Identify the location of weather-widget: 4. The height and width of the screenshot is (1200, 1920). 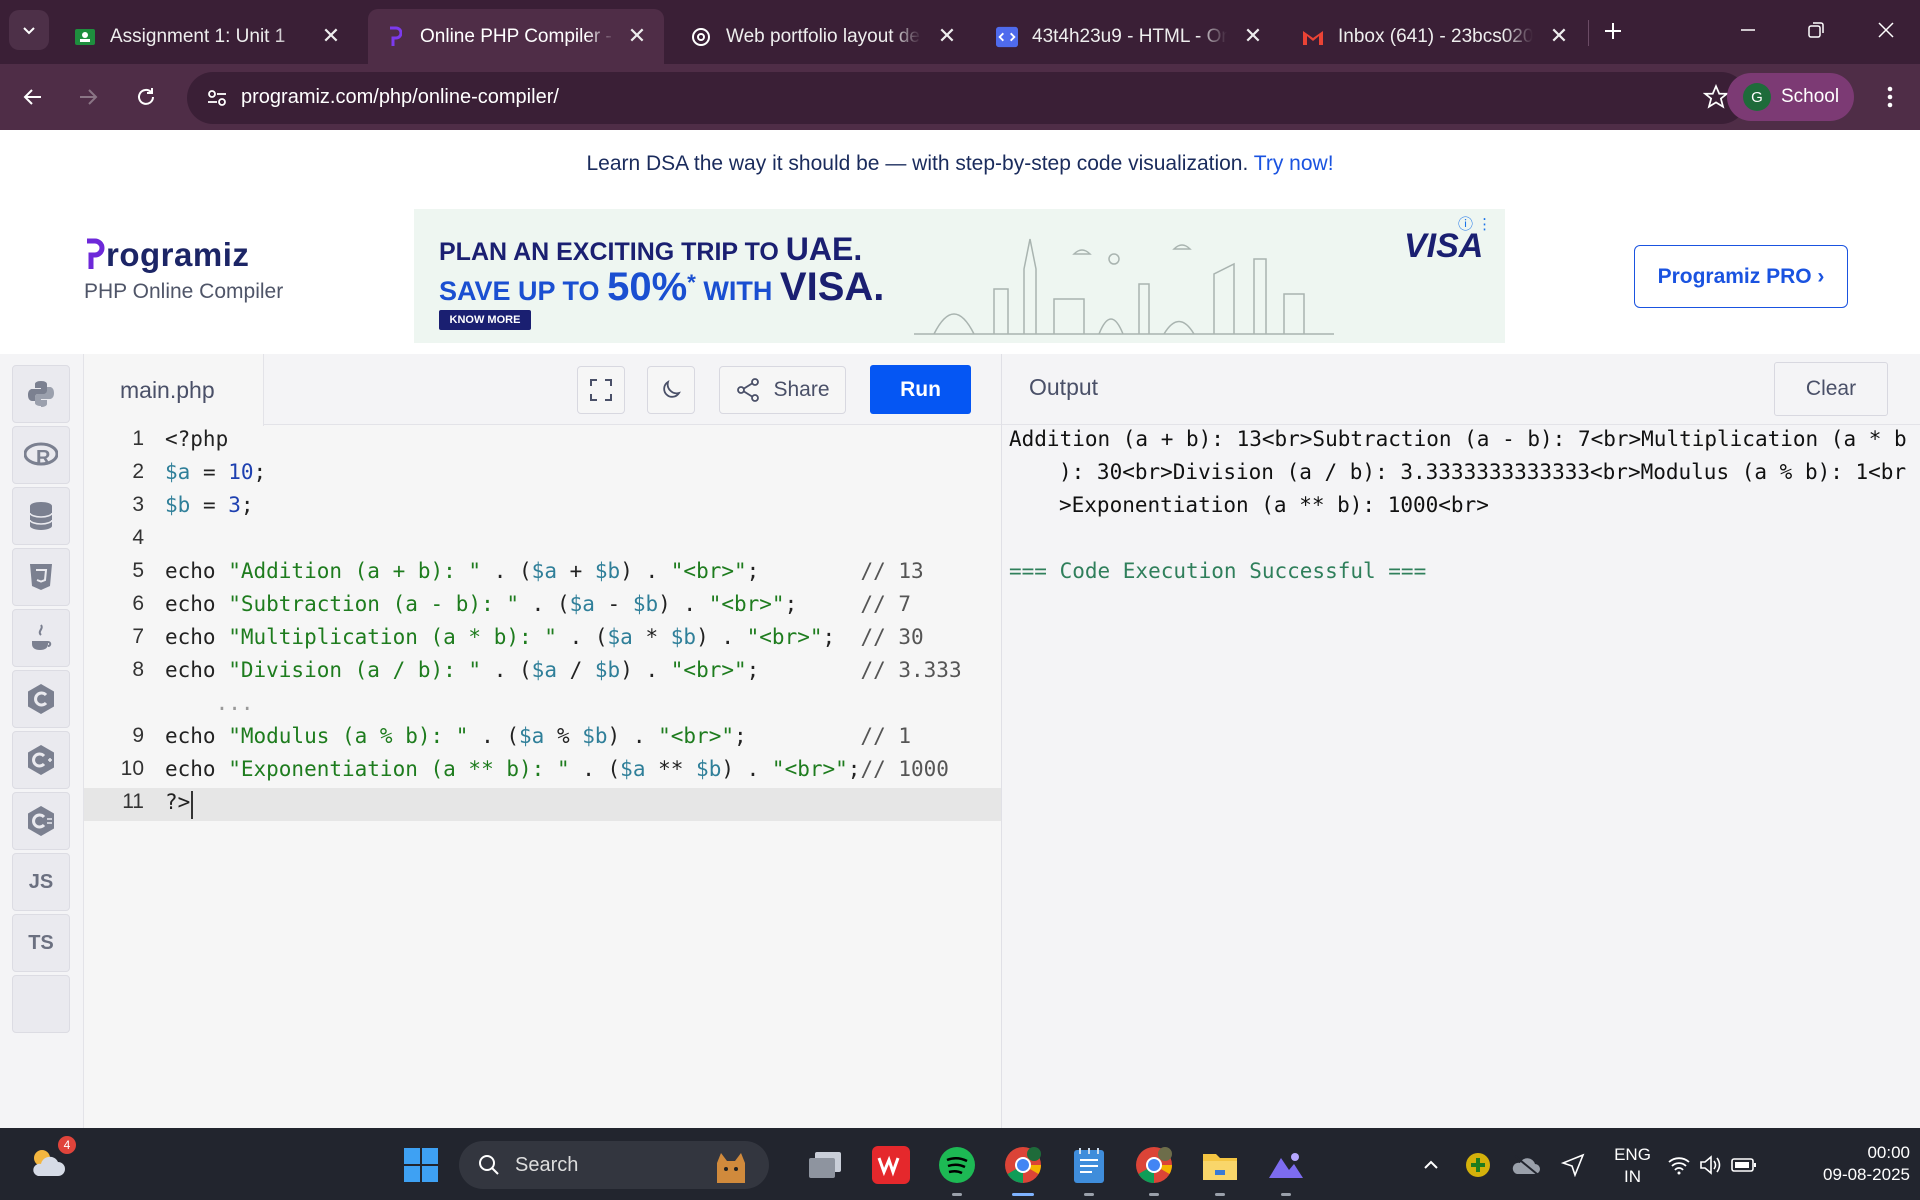
(50, 1161).